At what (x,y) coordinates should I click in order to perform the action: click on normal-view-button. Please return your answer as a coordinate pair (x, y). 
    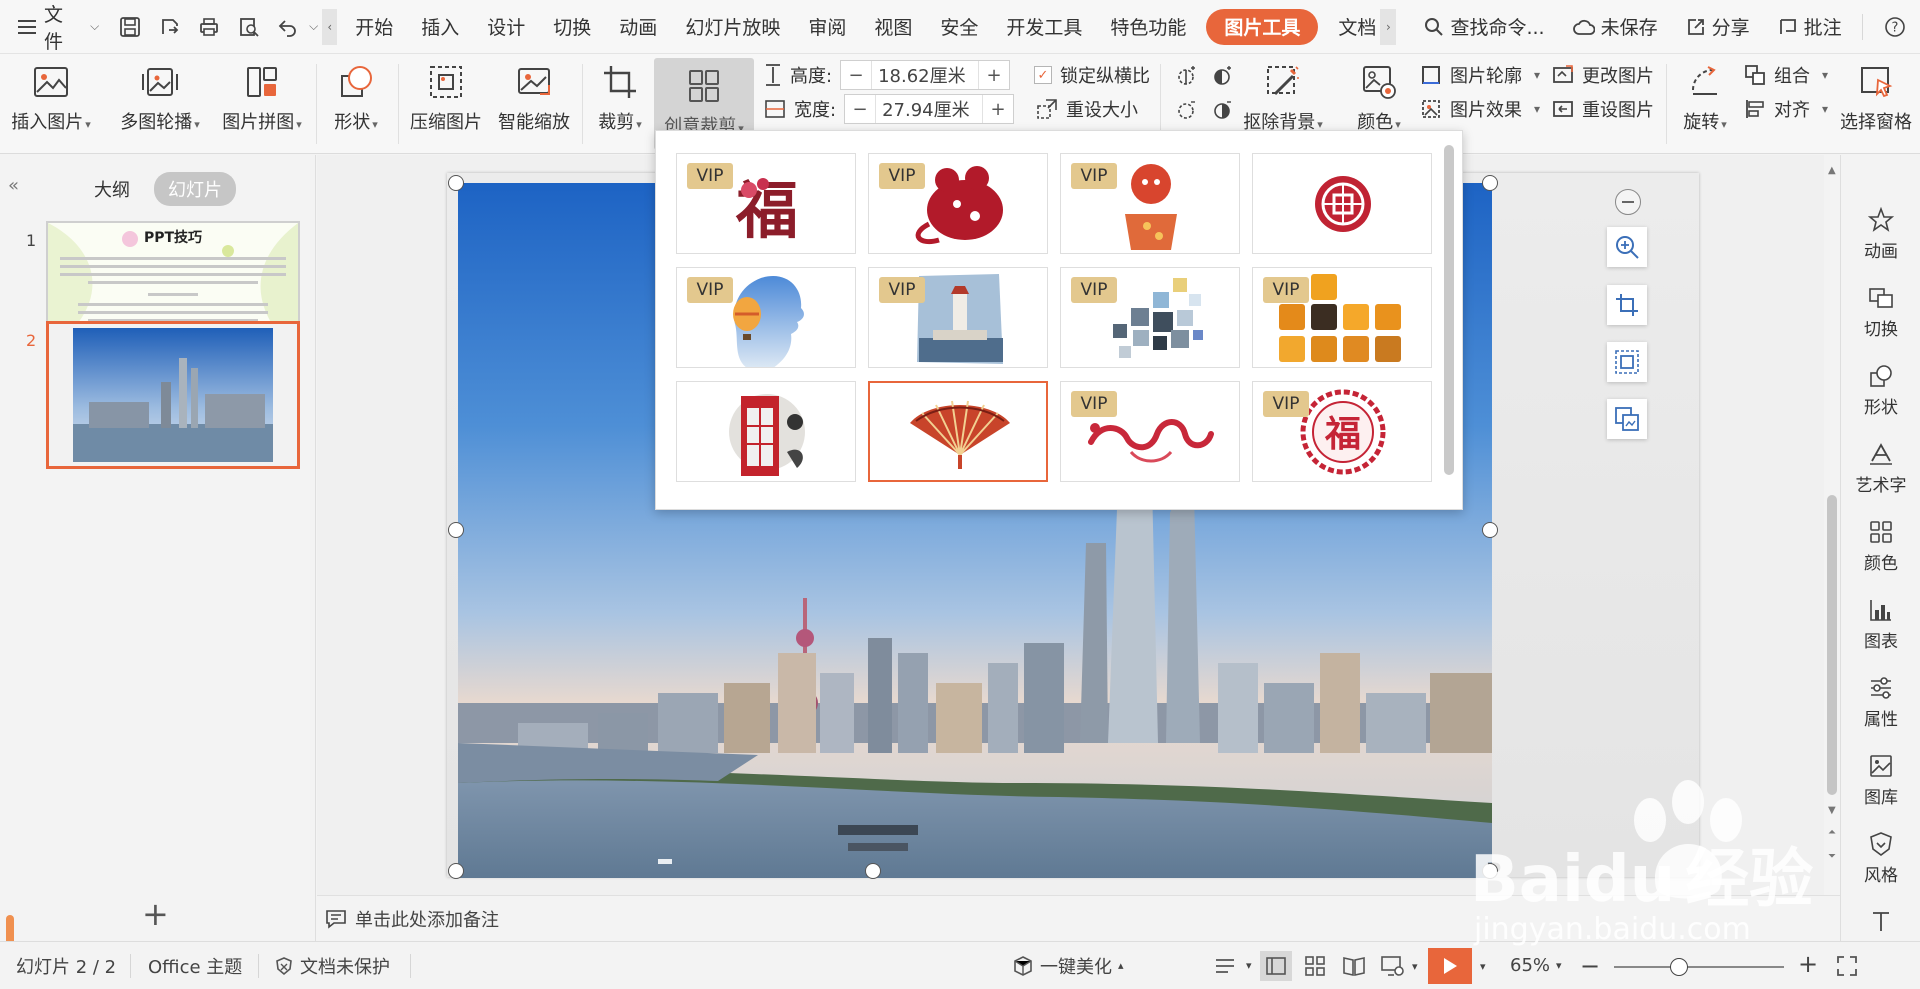
    Looking at the image, I should click on (1276, 966).